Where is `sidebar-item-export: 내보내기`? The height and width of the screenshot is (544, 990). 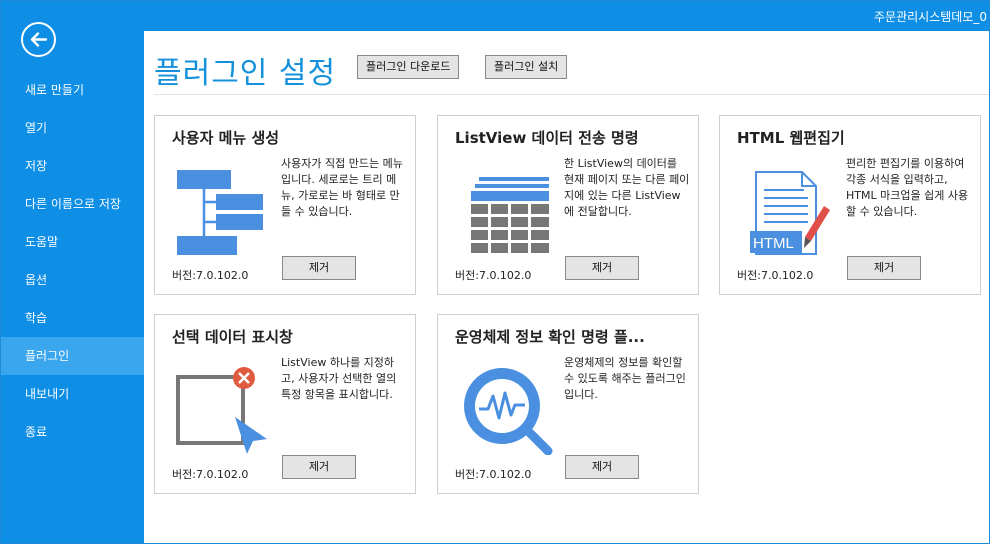 sidebar-item-export: 내보내기 is located at coordinates (72, 394).